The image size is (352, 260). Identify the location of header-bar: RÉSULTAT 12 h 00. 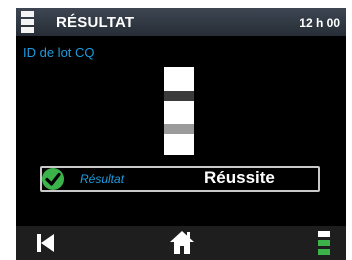
(181, 22).